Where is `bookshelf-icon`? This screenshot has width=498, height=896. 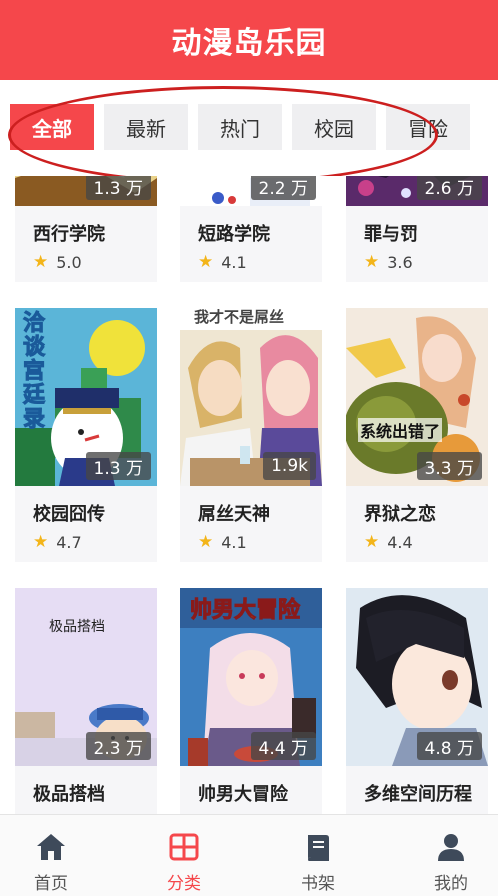 bookshelf-icon is located at coordinates (318, 848).